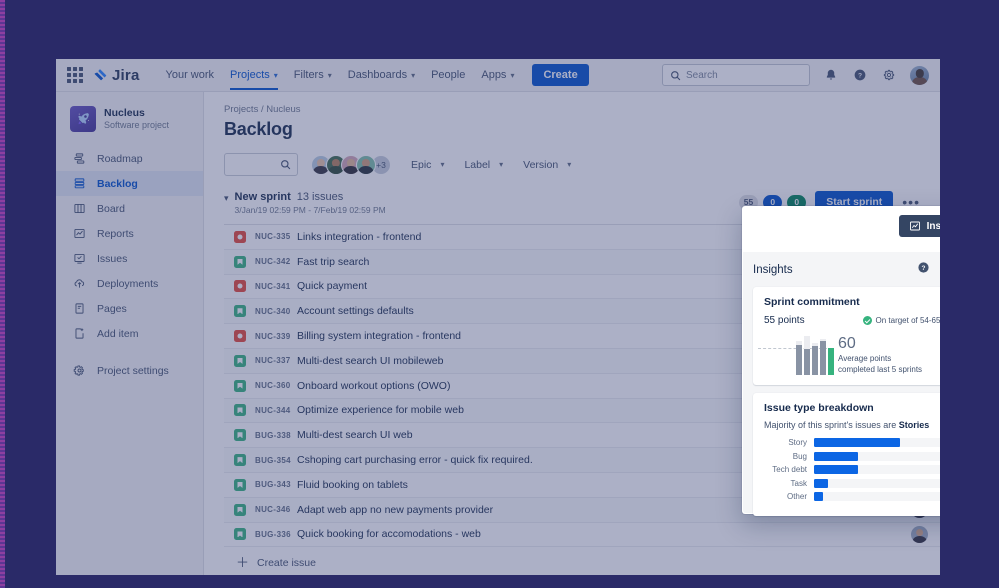 The width and height of the screenshot is (999, 588). Describe the element at coordinates (889, 75) in the screenshot. I see `settings-gear-icon` at that location.